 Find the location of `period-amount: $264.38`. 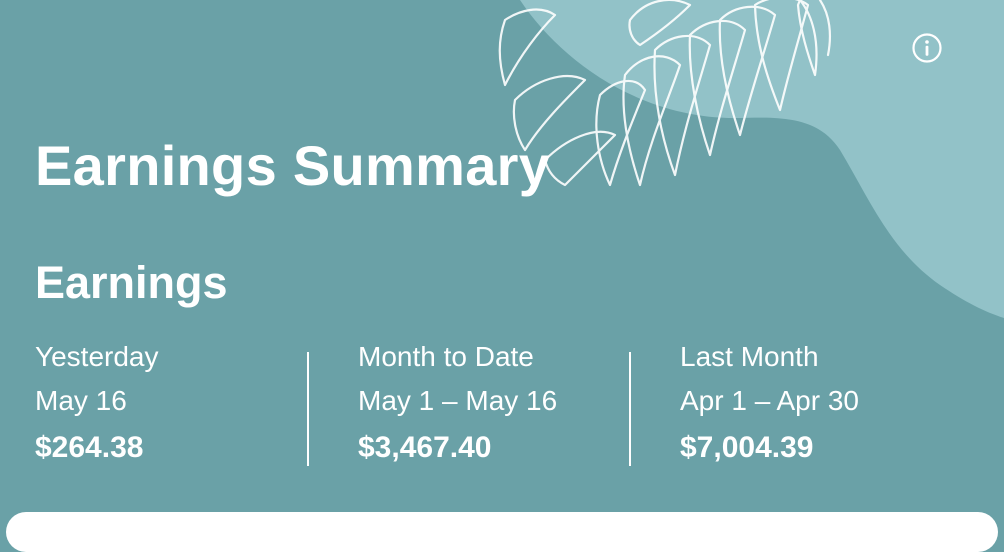

period-amount: $264.38 is located at coordinates (89, 447).